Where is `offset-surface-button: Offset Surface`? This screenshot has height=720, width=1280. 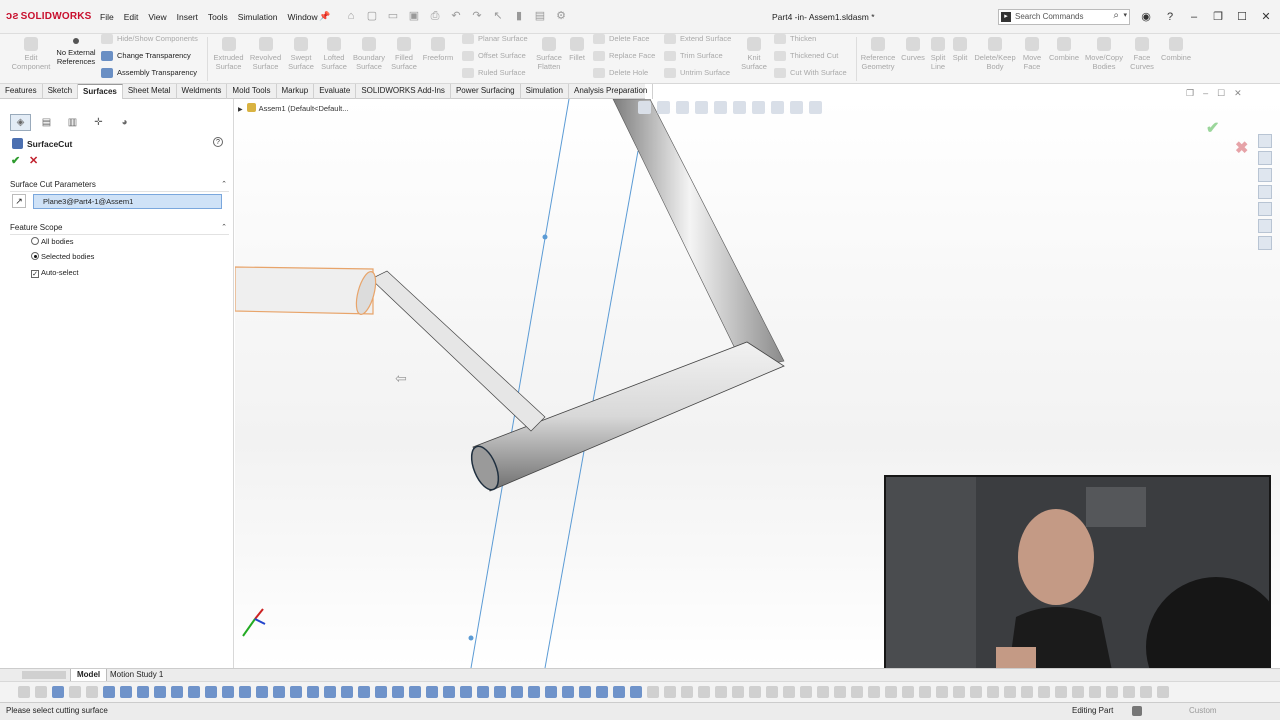
offset-surface-button: Offset Surface is located at coordinates (494, 56).